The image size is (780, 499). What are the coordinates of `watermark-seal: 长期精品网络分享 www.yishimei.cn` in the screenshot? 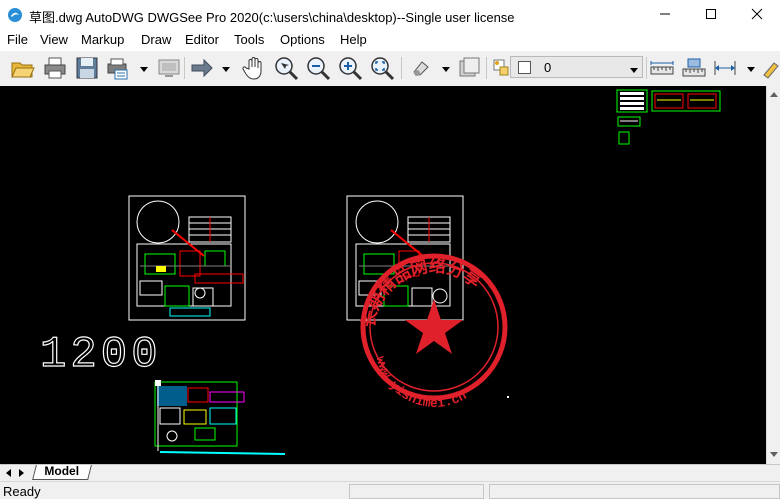 It's located at (433, 332).